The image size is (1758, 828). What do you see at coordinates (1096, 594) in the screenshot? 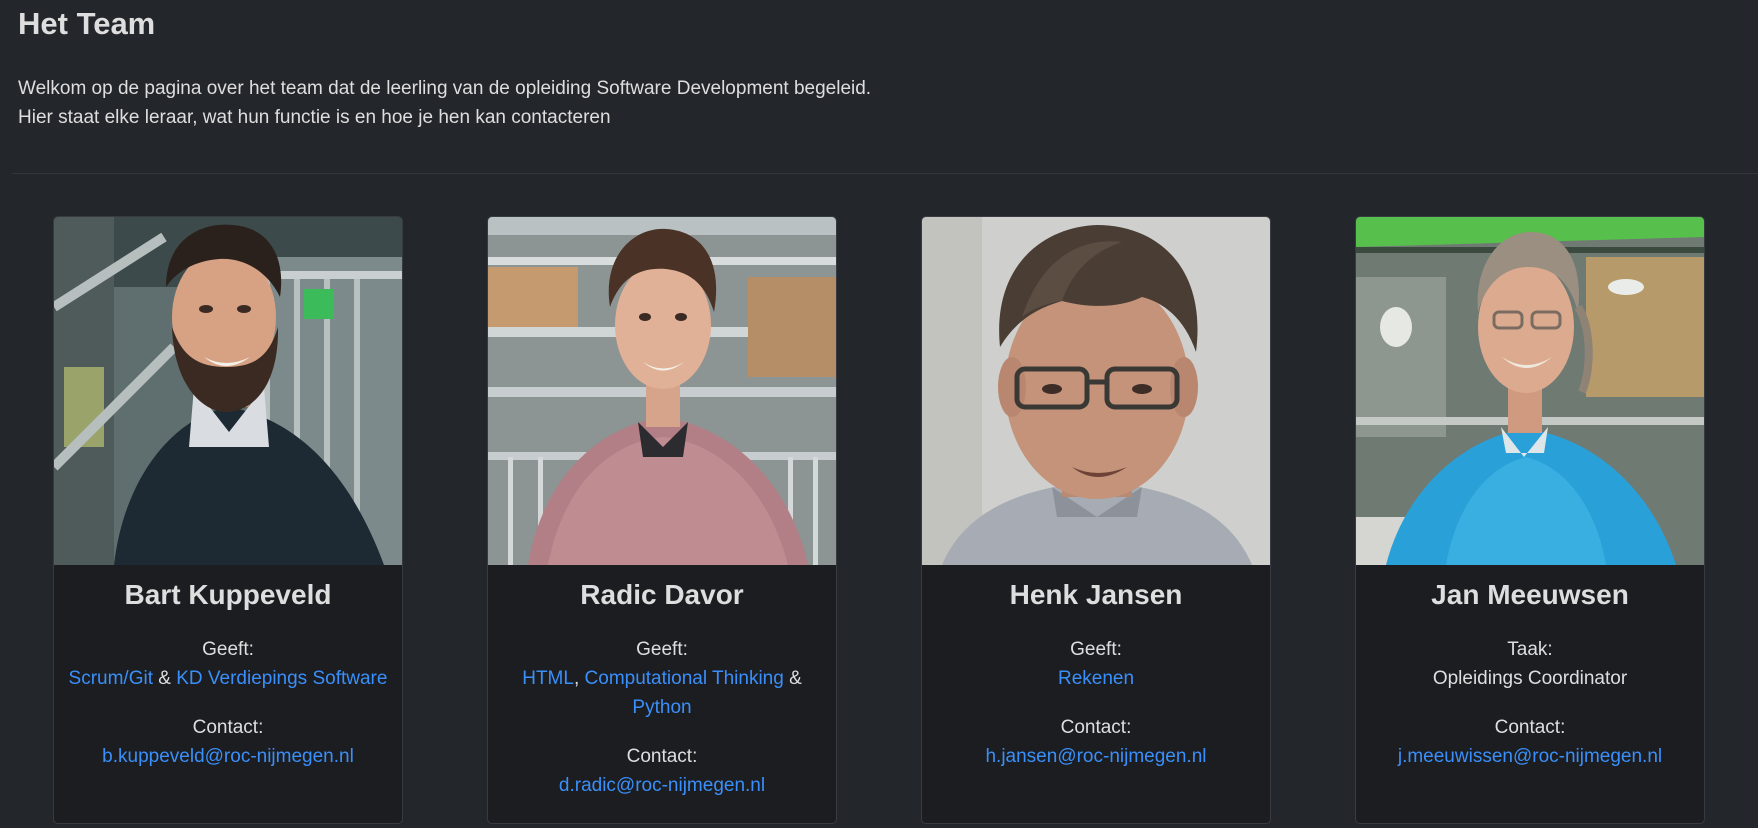
I see `teacher-name: Henk Jansen` at bounding box center [1096, 594].